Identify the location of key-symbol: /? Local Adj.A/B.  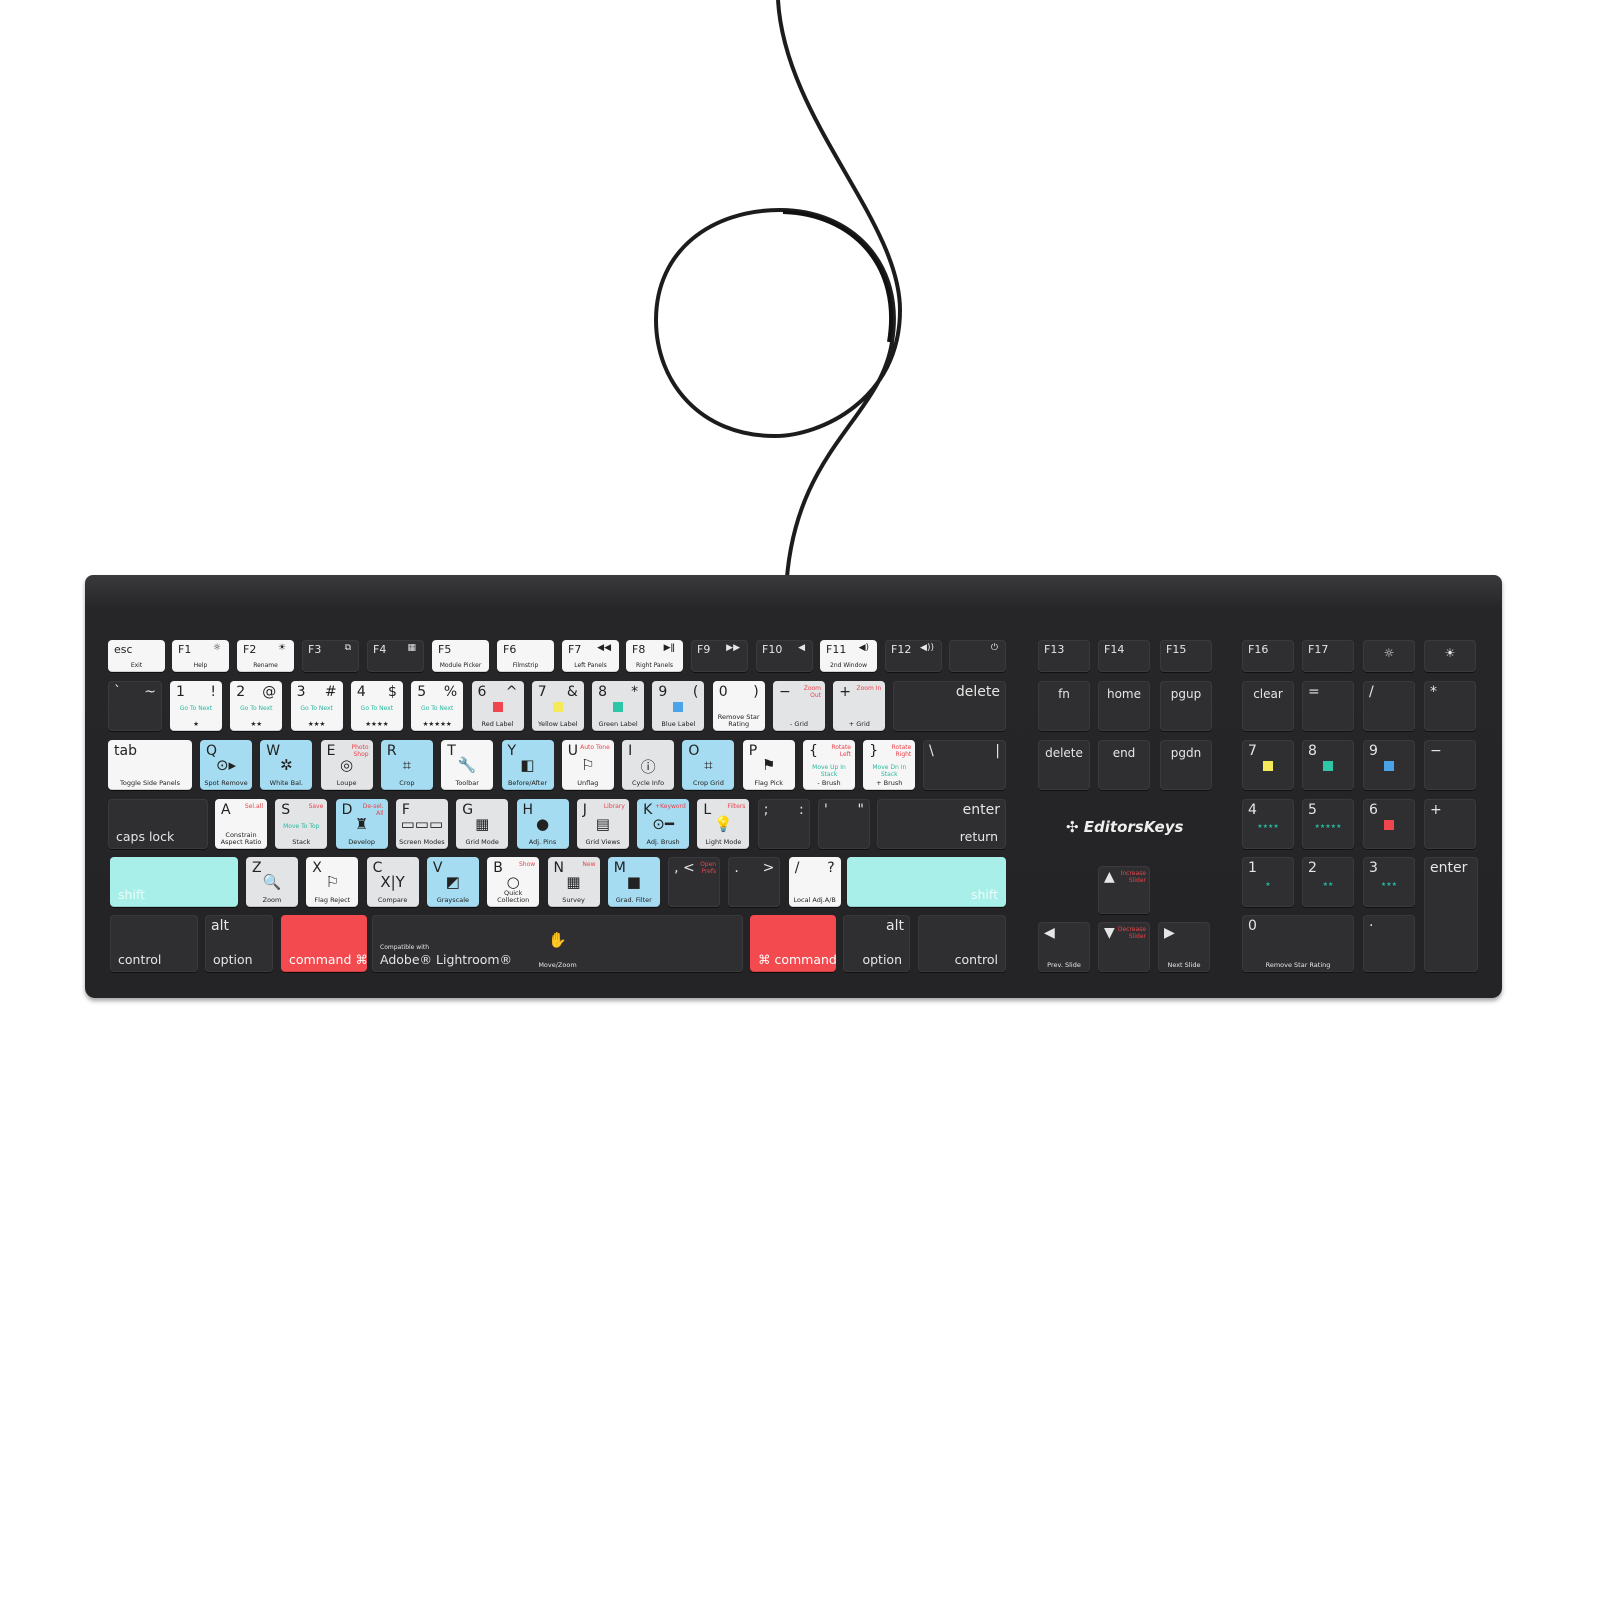
(814, 882).